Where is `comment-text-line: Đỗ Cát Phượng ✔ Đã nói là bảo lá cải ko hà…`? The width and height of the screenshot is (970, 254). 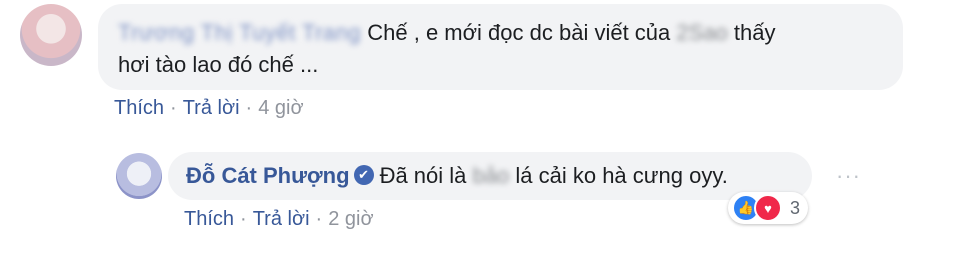
comment-text-line: Đỗ Cát Phượng ✔ Đã nói là bảo lá cải ko hà… is located at coordinates (457, 175).